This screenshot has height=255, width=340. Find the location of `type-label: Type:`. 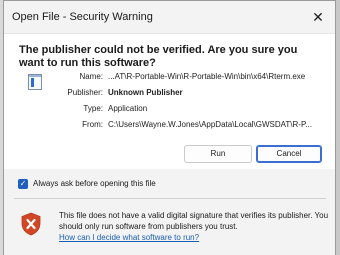

type-label: Type: is located at coordinates (93, 108).